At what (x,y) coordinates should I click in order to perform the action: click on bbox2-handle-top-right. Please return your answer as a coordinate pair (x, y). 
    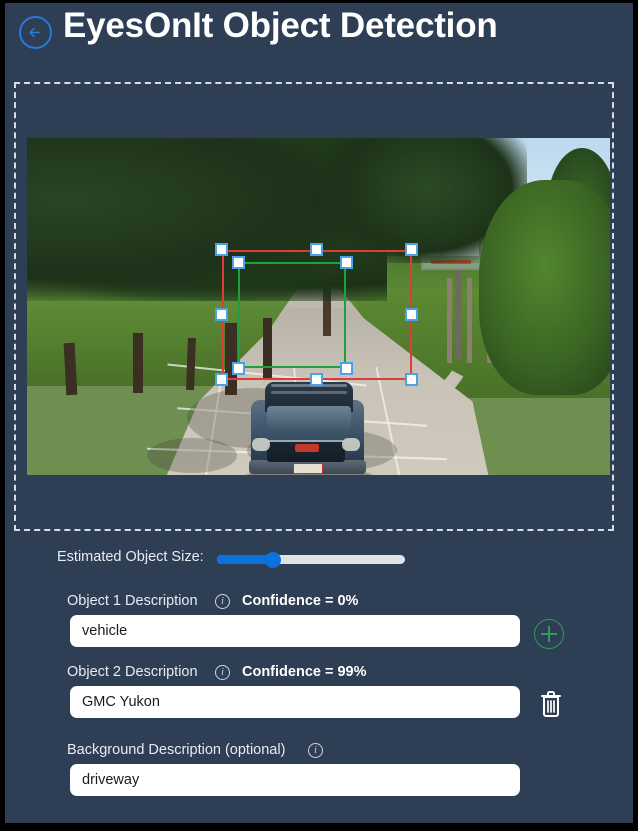
    Looking at the image, I should click on (346, 262).